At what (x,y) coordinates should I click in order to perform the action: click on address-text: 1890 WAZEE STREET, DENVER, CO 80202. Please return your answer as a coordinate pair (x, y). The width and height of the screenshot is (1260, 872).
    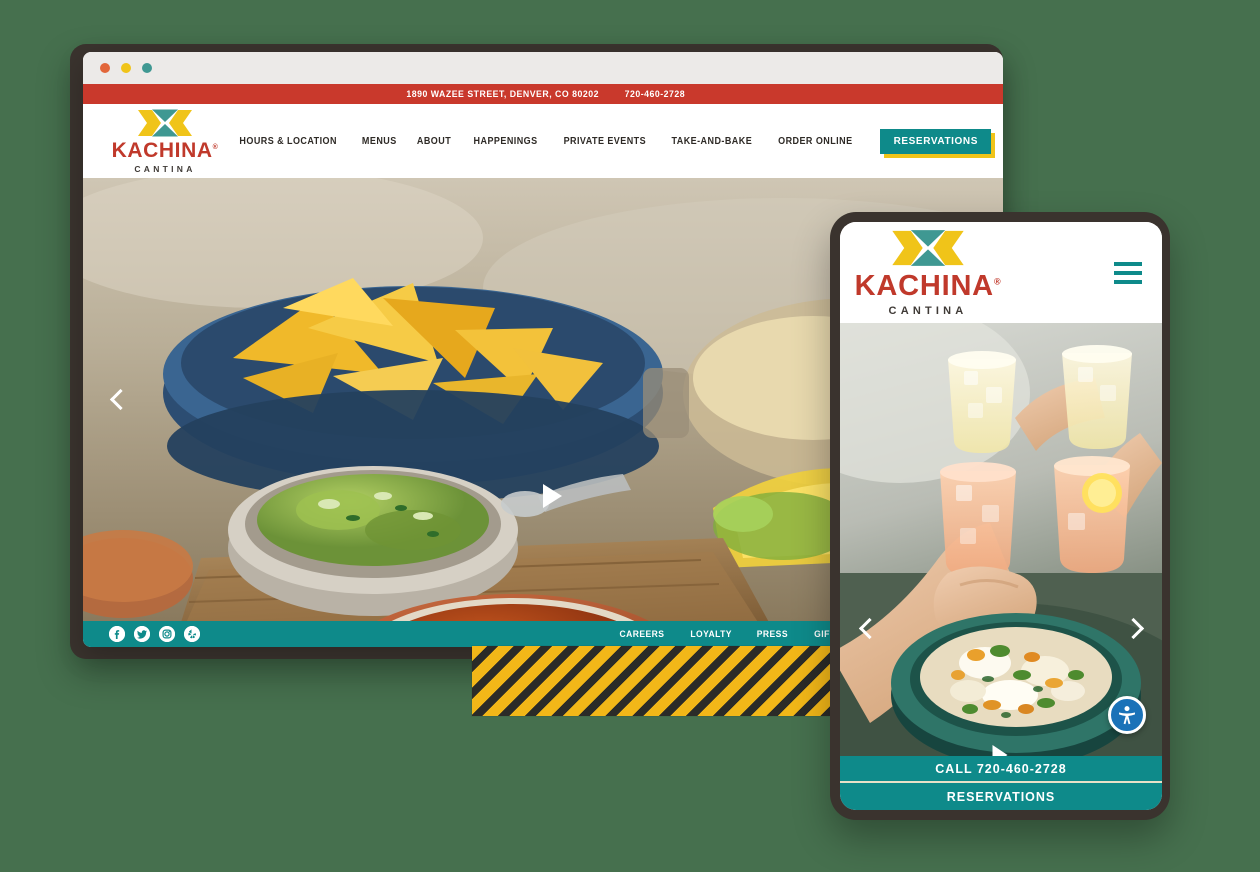
    Looking at the image, I should click on (503, 94).